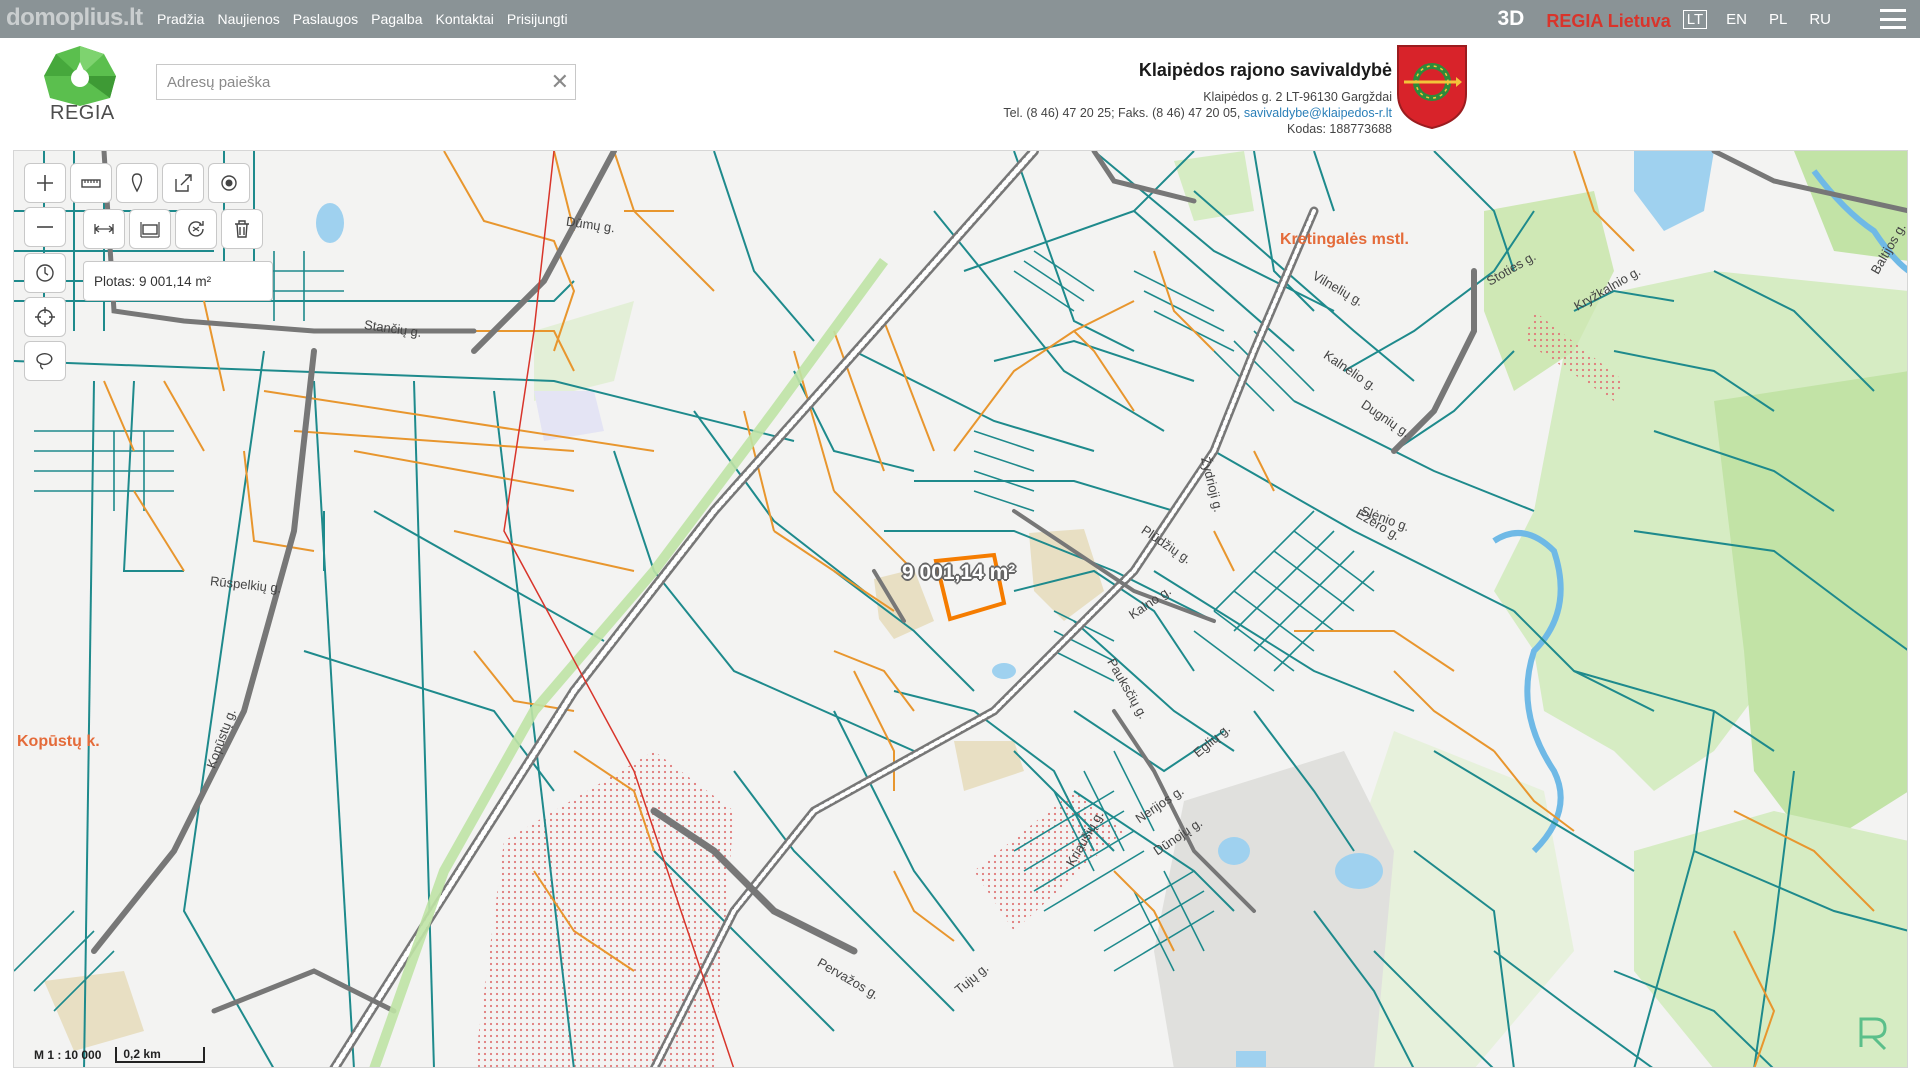  What do you see at coordinates (396, 19) in the screenshot?
I see `nav-item-pagalba: Pagalba` at bounding box center [396, 19].